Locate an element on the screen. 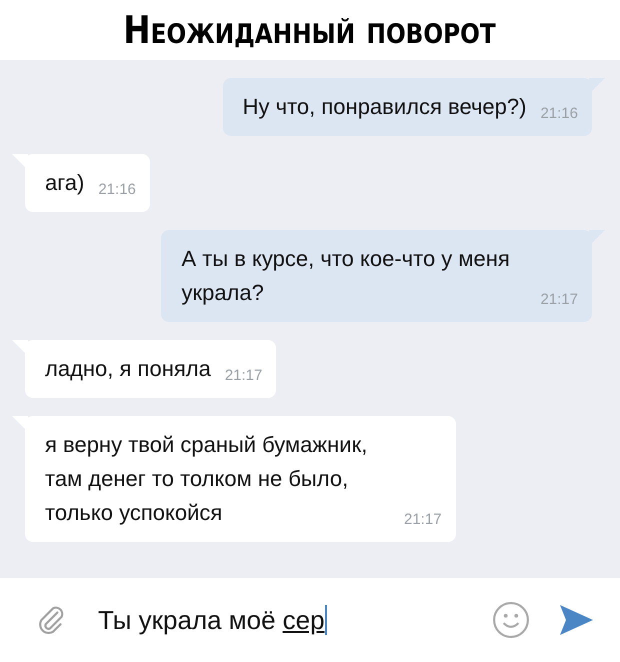 The height and width of the screenshot is (662, 620). message-text: ага) is located at coordinates (64, 183).